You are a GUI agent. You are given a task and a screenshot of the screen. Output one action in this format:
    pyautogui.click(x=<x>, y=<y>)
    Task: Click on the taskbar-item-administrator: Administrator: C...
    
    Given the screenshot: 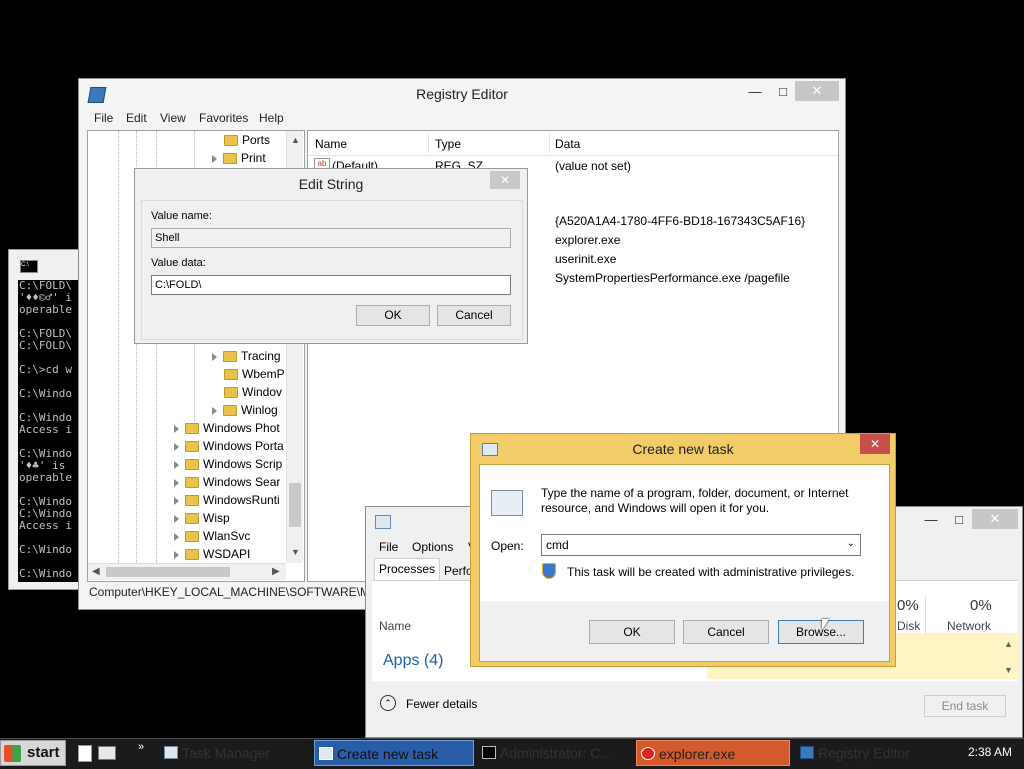 What is the action you would take?
    pyautogui.click(x=555, y=753)
    